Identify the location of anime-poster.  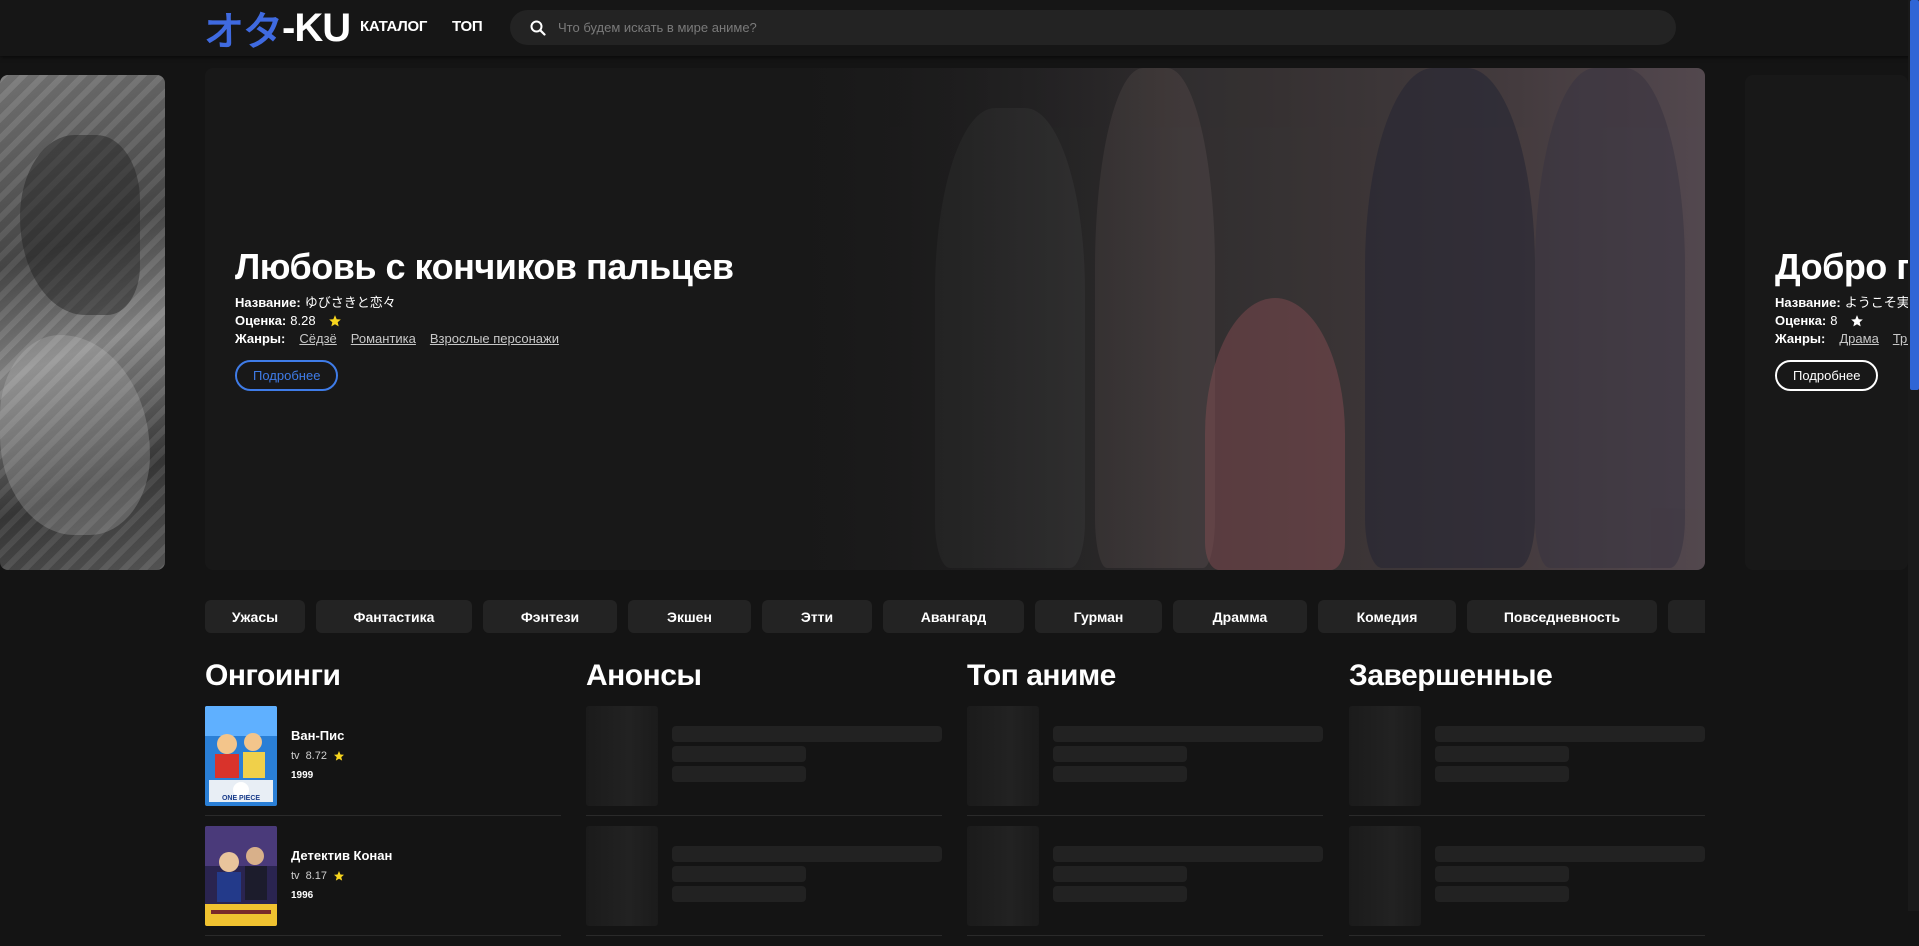
(241, 876).